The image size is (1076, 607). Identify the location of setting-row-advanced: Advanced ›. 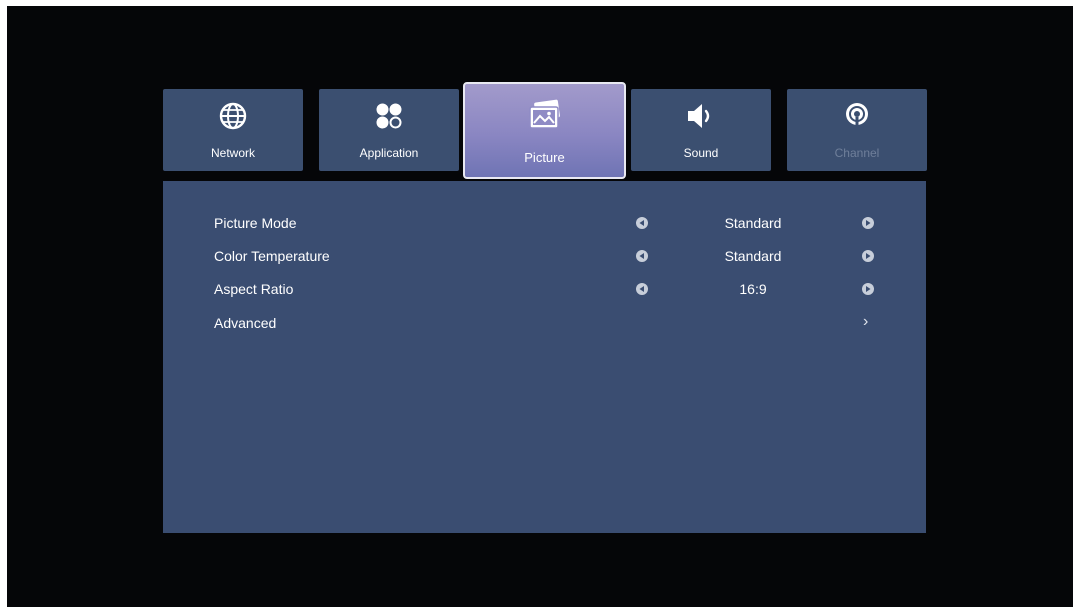
(544, 324).